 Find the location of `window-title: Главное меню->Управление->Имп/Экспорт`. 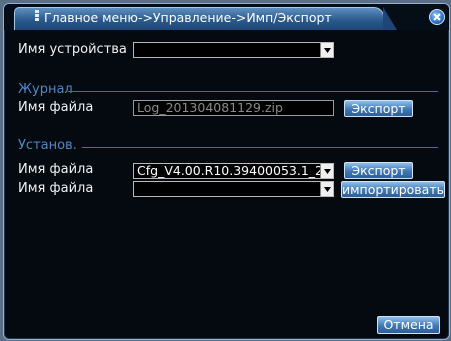

window-title: Главное меню->Управление->Имп/Экспорт is located at coordinates (188, 17).